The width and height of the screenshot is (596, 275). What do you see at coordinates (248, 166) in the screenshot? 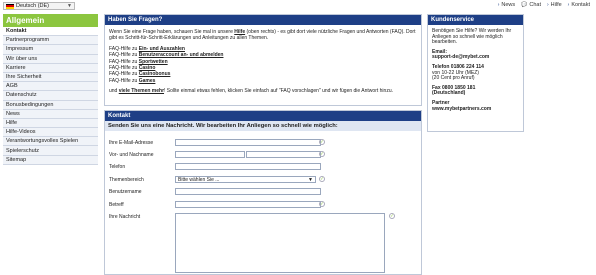
I see `phone-field` at bounding box center [248, 166].